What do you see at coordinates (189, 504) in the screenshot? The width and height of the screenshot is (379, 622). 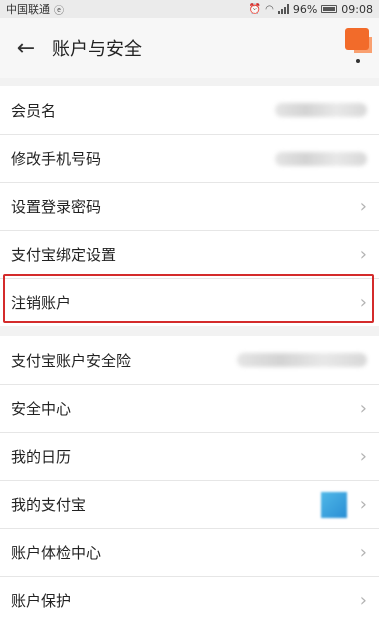 I see `list-item-my-alipay: 我的支付宝 ›` at bounding box center [189, 504].